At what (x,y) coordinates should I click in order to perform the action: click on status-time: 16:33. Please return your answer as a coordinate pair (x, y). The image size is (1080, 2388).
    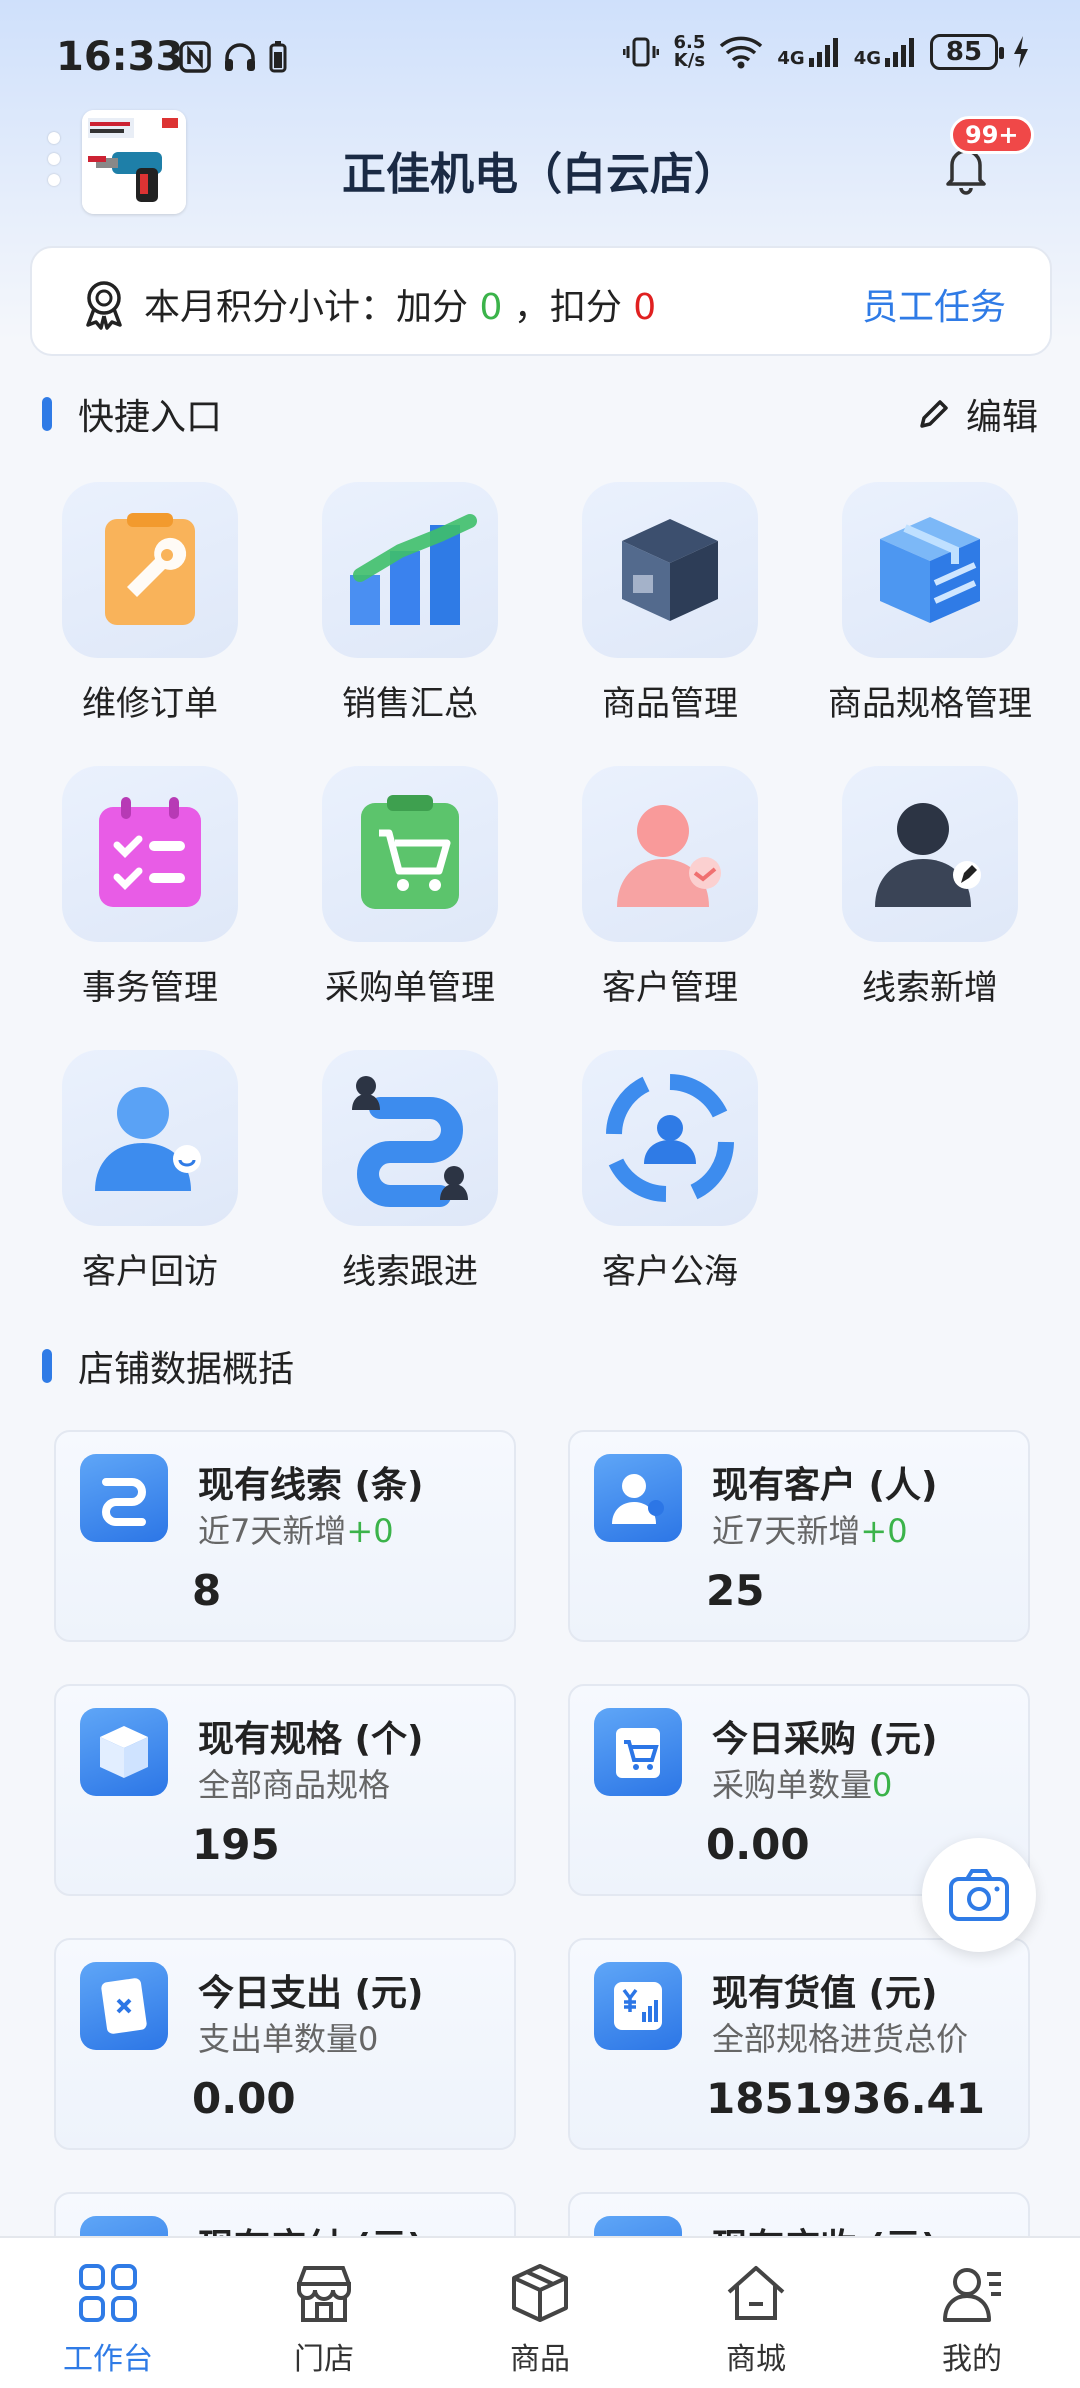
    Looking at the image, I should click on (120, 57).